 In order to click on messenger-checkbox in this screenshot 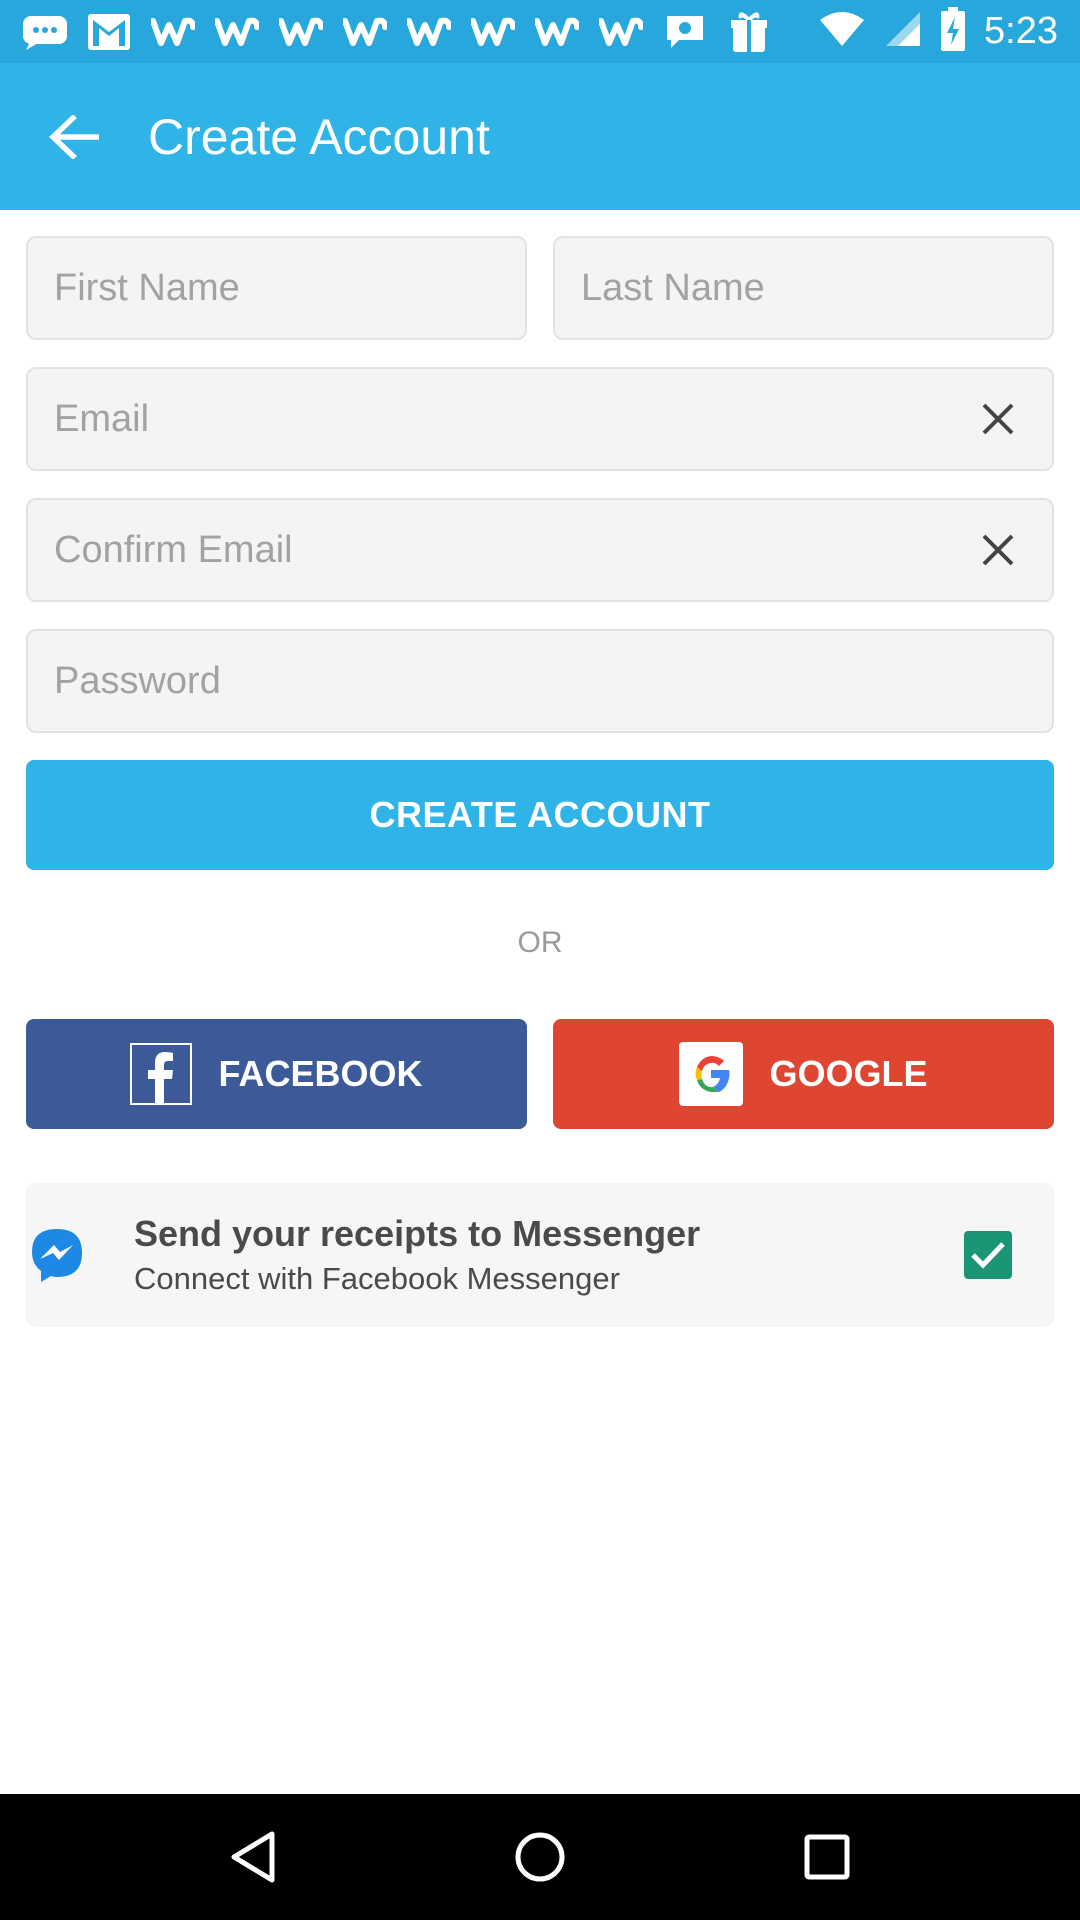, I will do `click(988, 1255)`.